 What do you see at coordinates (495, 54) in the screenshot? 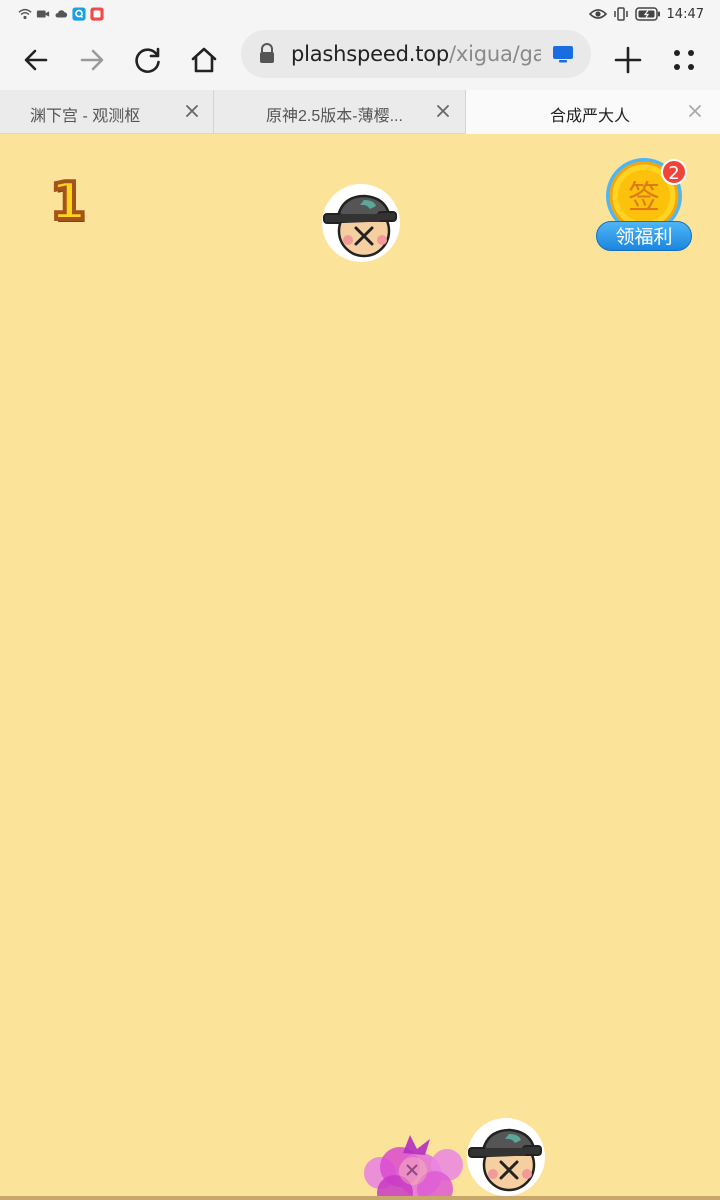
I see `url-path: /xigua/ga` at bounding box center [495, 54].